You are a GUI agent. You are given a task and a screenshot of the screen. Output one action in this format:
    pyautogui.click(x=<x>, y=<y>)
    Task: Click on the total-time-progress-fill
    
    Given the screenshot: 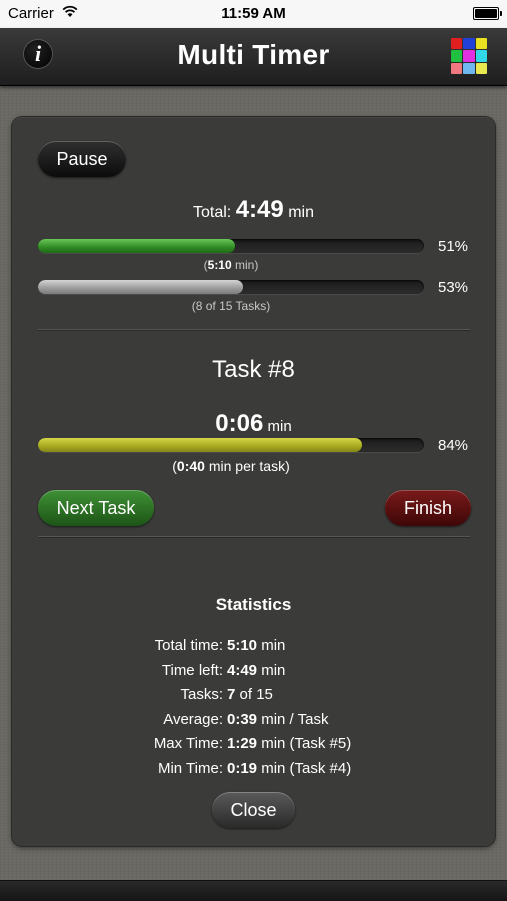 What is the action you would take?
    pyautogui.click(x=136, y=246)
    